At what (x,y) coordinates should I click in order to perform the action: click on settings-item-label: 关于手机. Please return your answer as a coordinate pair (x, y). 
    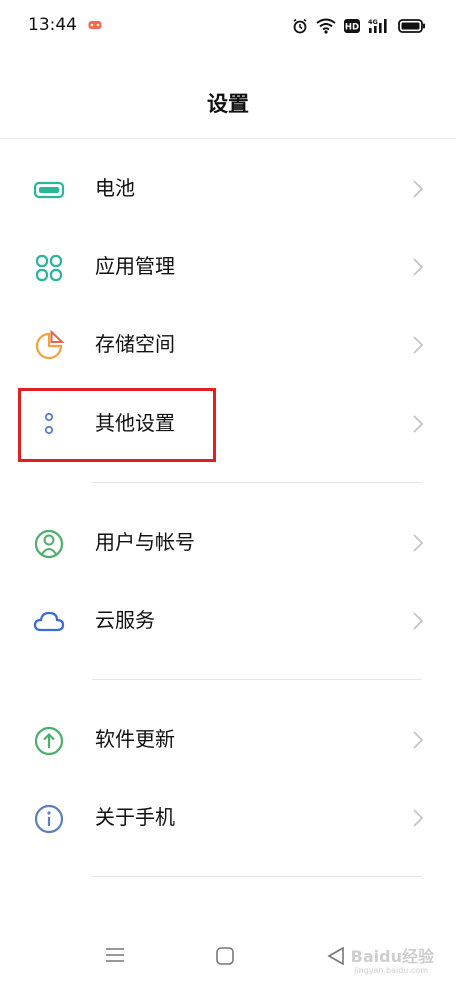
    Looking at the image, I should click on (135, 817).